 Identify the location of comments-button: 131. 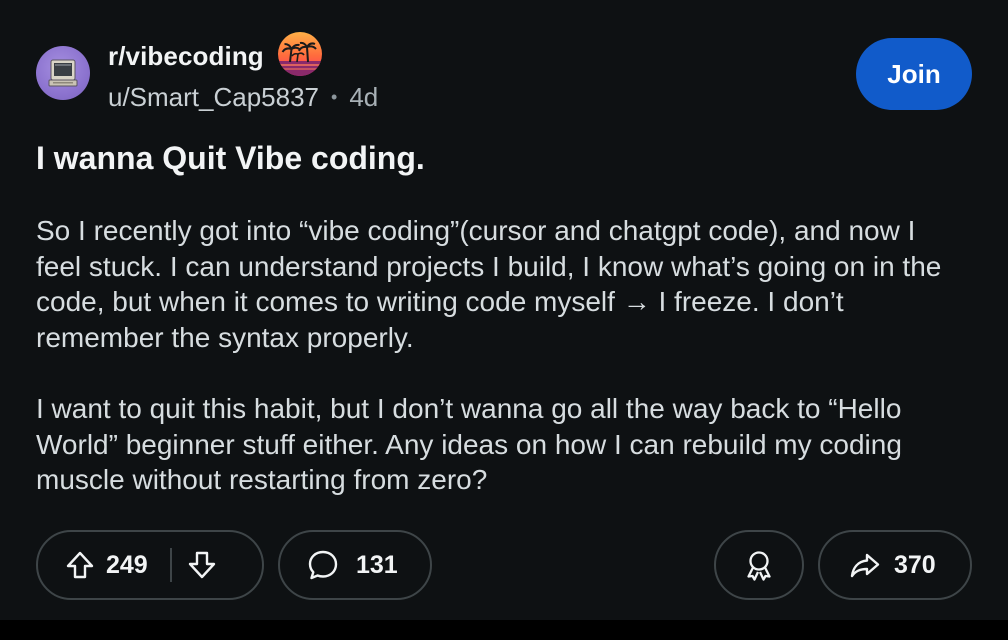
(355, 565).